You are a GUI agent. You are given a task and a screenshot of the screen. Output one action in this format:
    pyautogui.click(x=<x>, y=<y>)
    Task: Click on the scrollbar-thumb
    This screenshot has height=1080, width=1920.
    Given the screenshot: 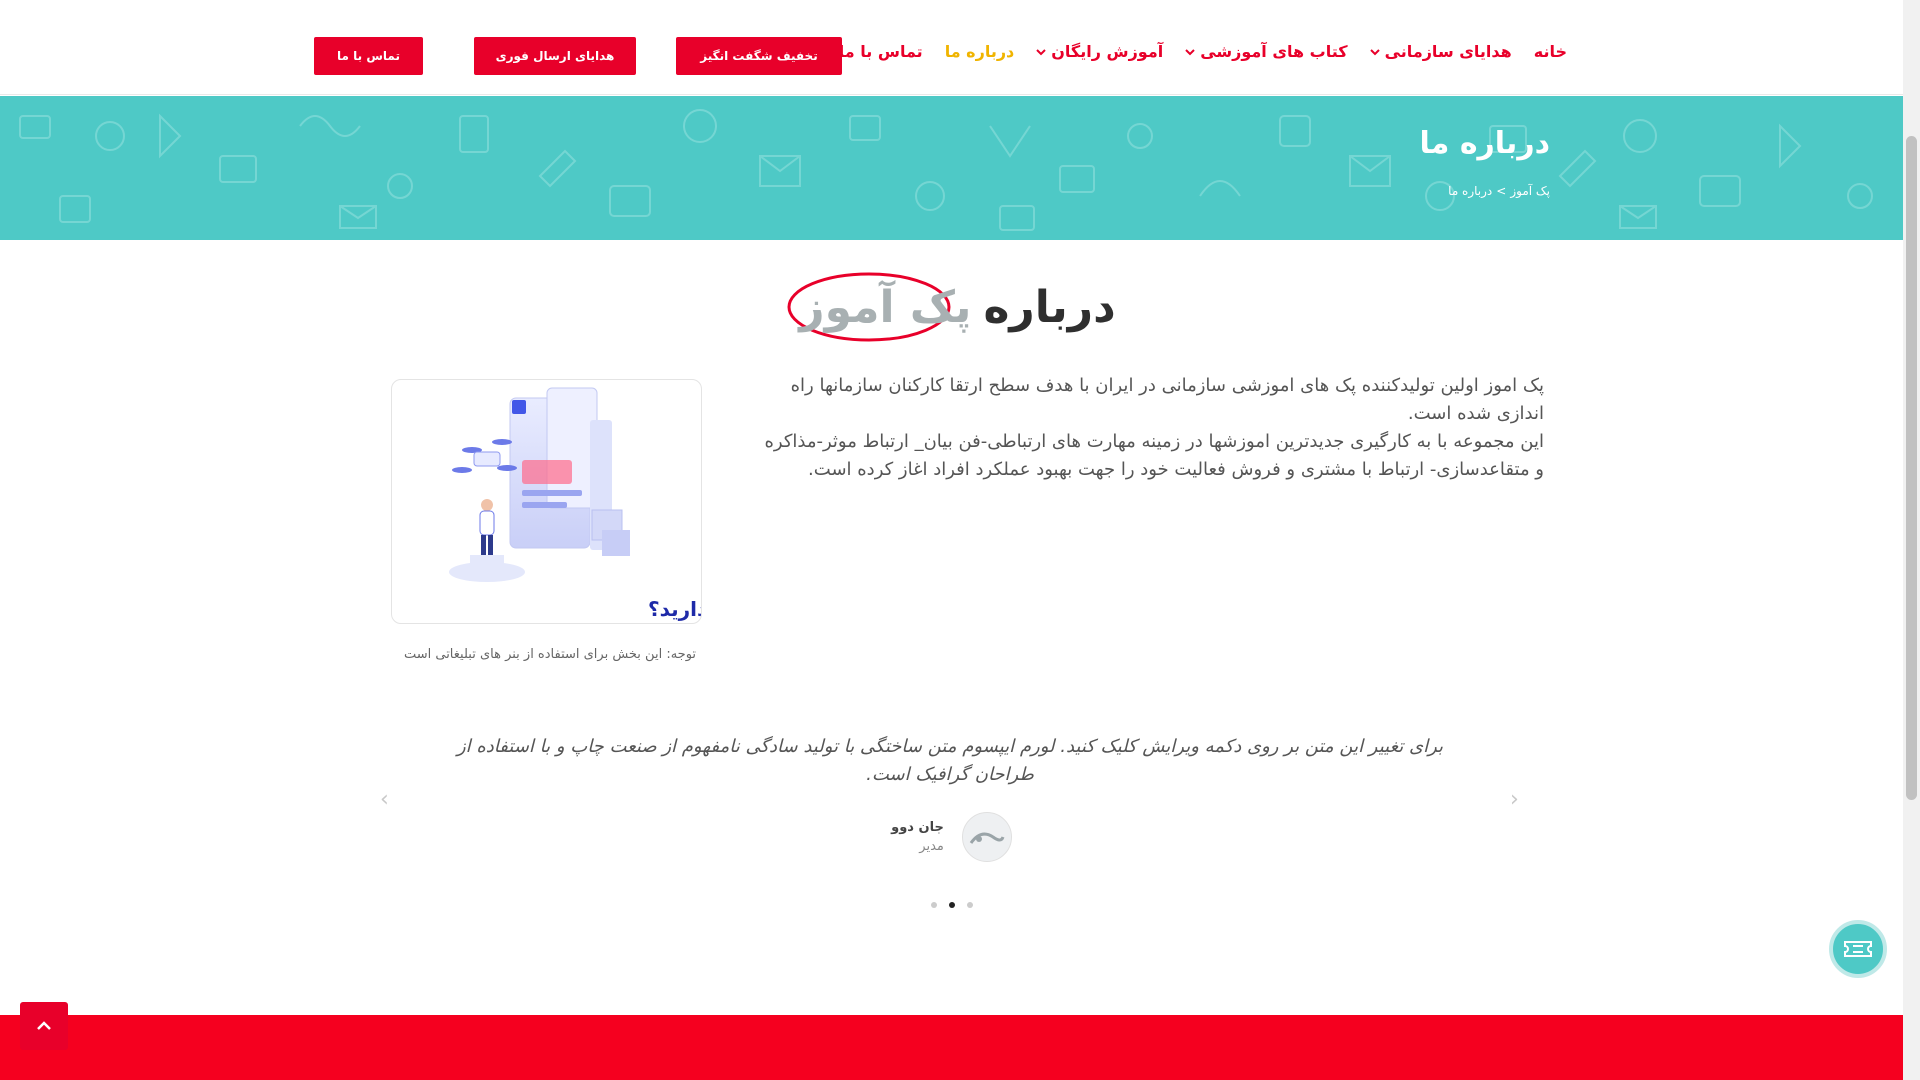 What is the action you would take?
    pyautogui.click(x=1911, y=468)
    